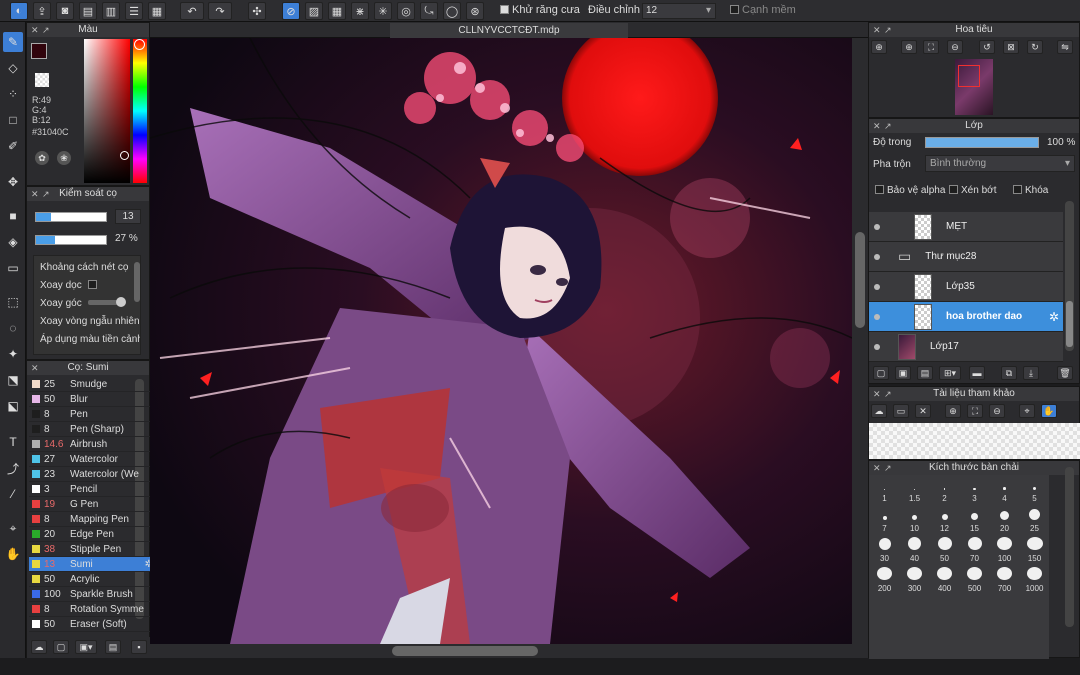  I want to click on canvas-vscroll-thumb, so click(860, 280).